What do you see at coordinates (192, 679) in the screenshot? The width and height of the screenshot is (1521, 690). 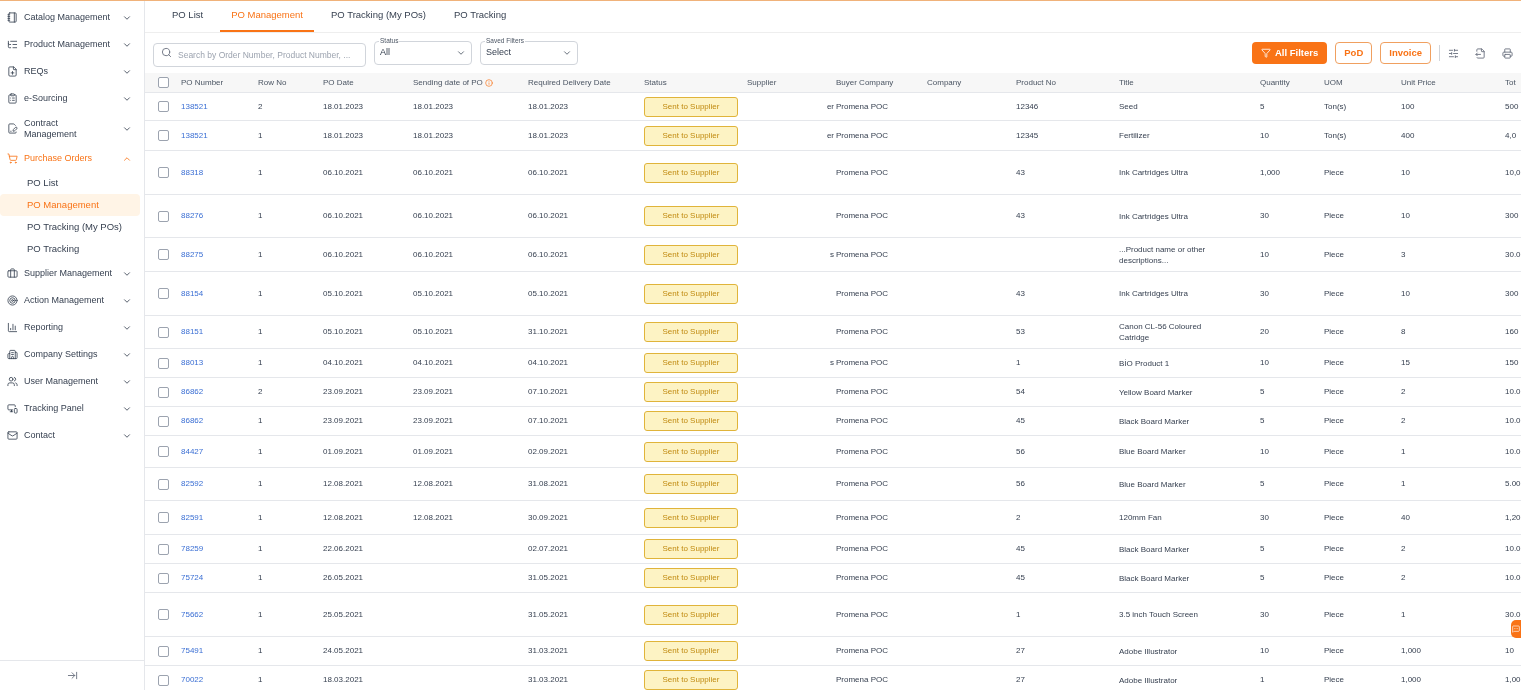 I see `po-link: 70022` at bounding box center [192, 679].